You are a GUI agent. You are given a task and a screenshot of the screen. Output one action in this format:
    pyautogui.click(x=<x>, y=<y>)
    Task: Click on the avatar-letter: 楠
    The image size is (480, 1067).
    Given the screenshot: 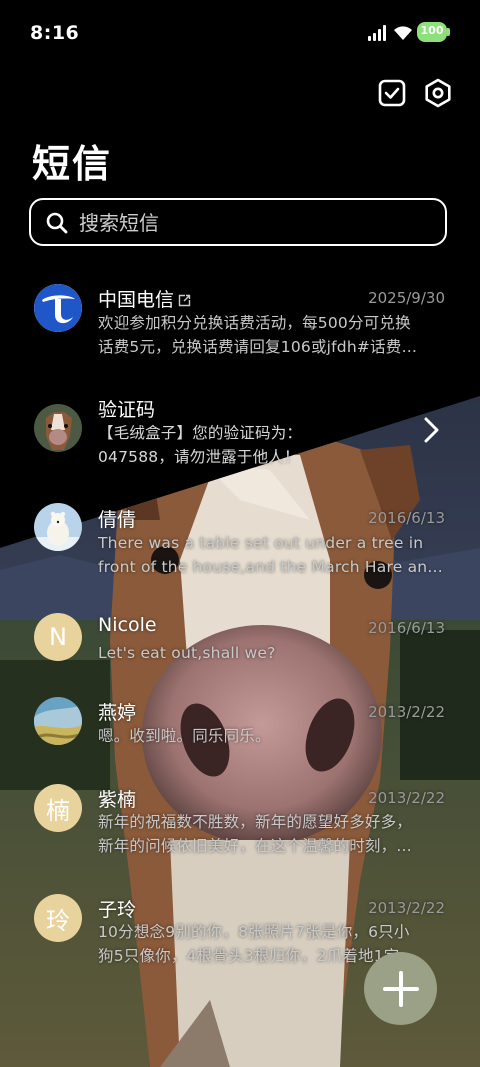 What is the action you would take?
    pyautogui.click(x=58, y=808)
    